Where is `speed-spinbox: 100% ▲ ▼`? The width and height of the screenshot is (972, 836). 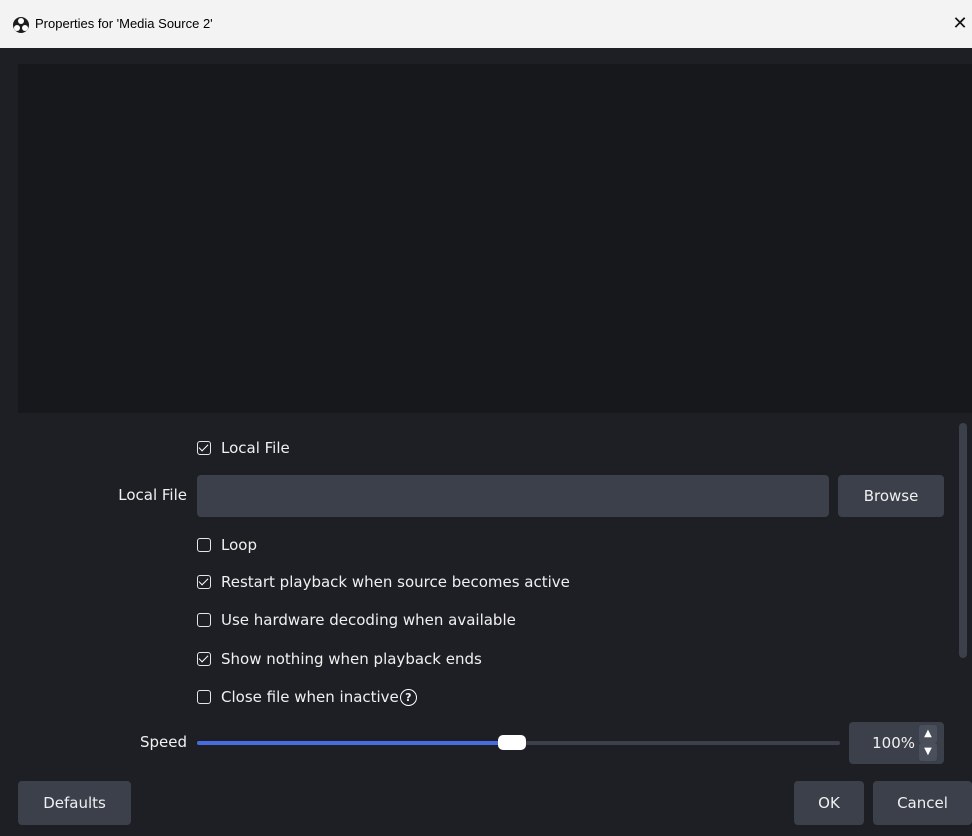 speed-spinbox: 100% ▲ ▼ is located at coordinates (896, 743).